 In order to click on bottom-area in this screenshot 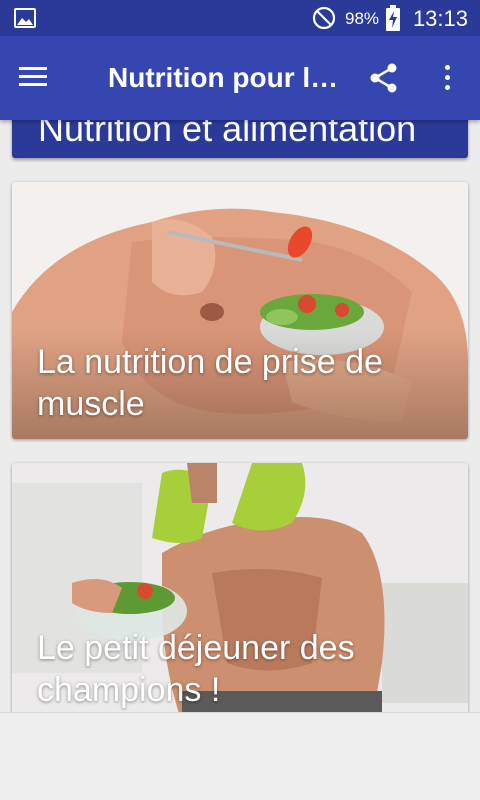, I will do `click(240, 756)`.